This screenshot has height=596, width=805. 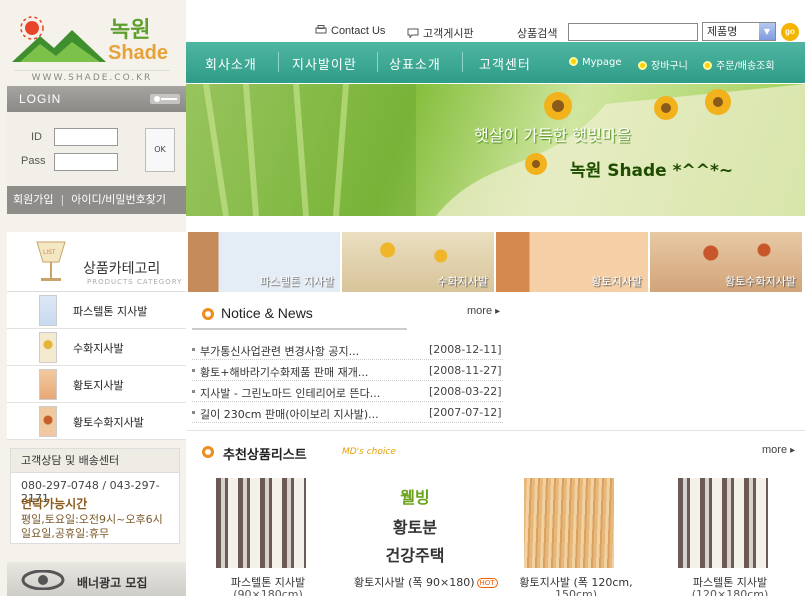 I want to click on utility-bar: Contact Us 고객게시판 상품검색 제품명 ▼ go, so click(x=495, y=21).